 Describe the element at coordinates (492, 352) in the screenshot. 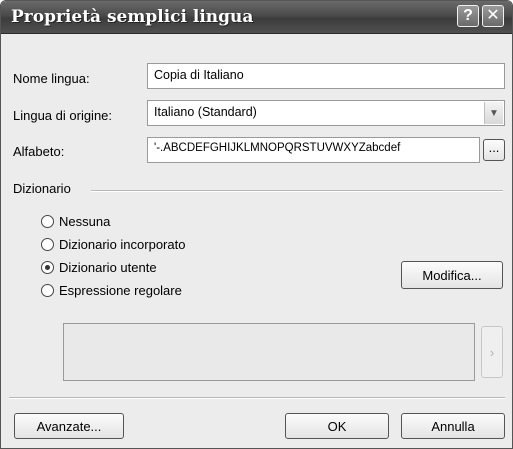

I see `chevron-right-icon: ›` at that location.